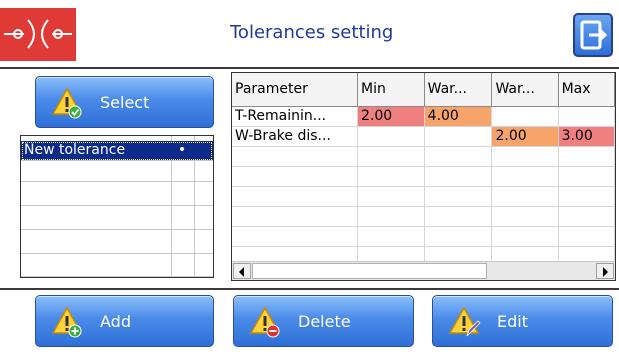 The width and height of the screenshot is (619, 356). I want to click on scroll-left-button, so click(242, 271).